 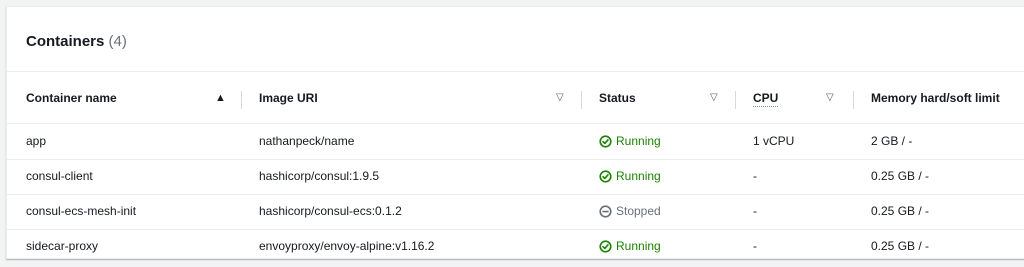 I want to click on status-label: Stopped, so click(x=638, y=211).